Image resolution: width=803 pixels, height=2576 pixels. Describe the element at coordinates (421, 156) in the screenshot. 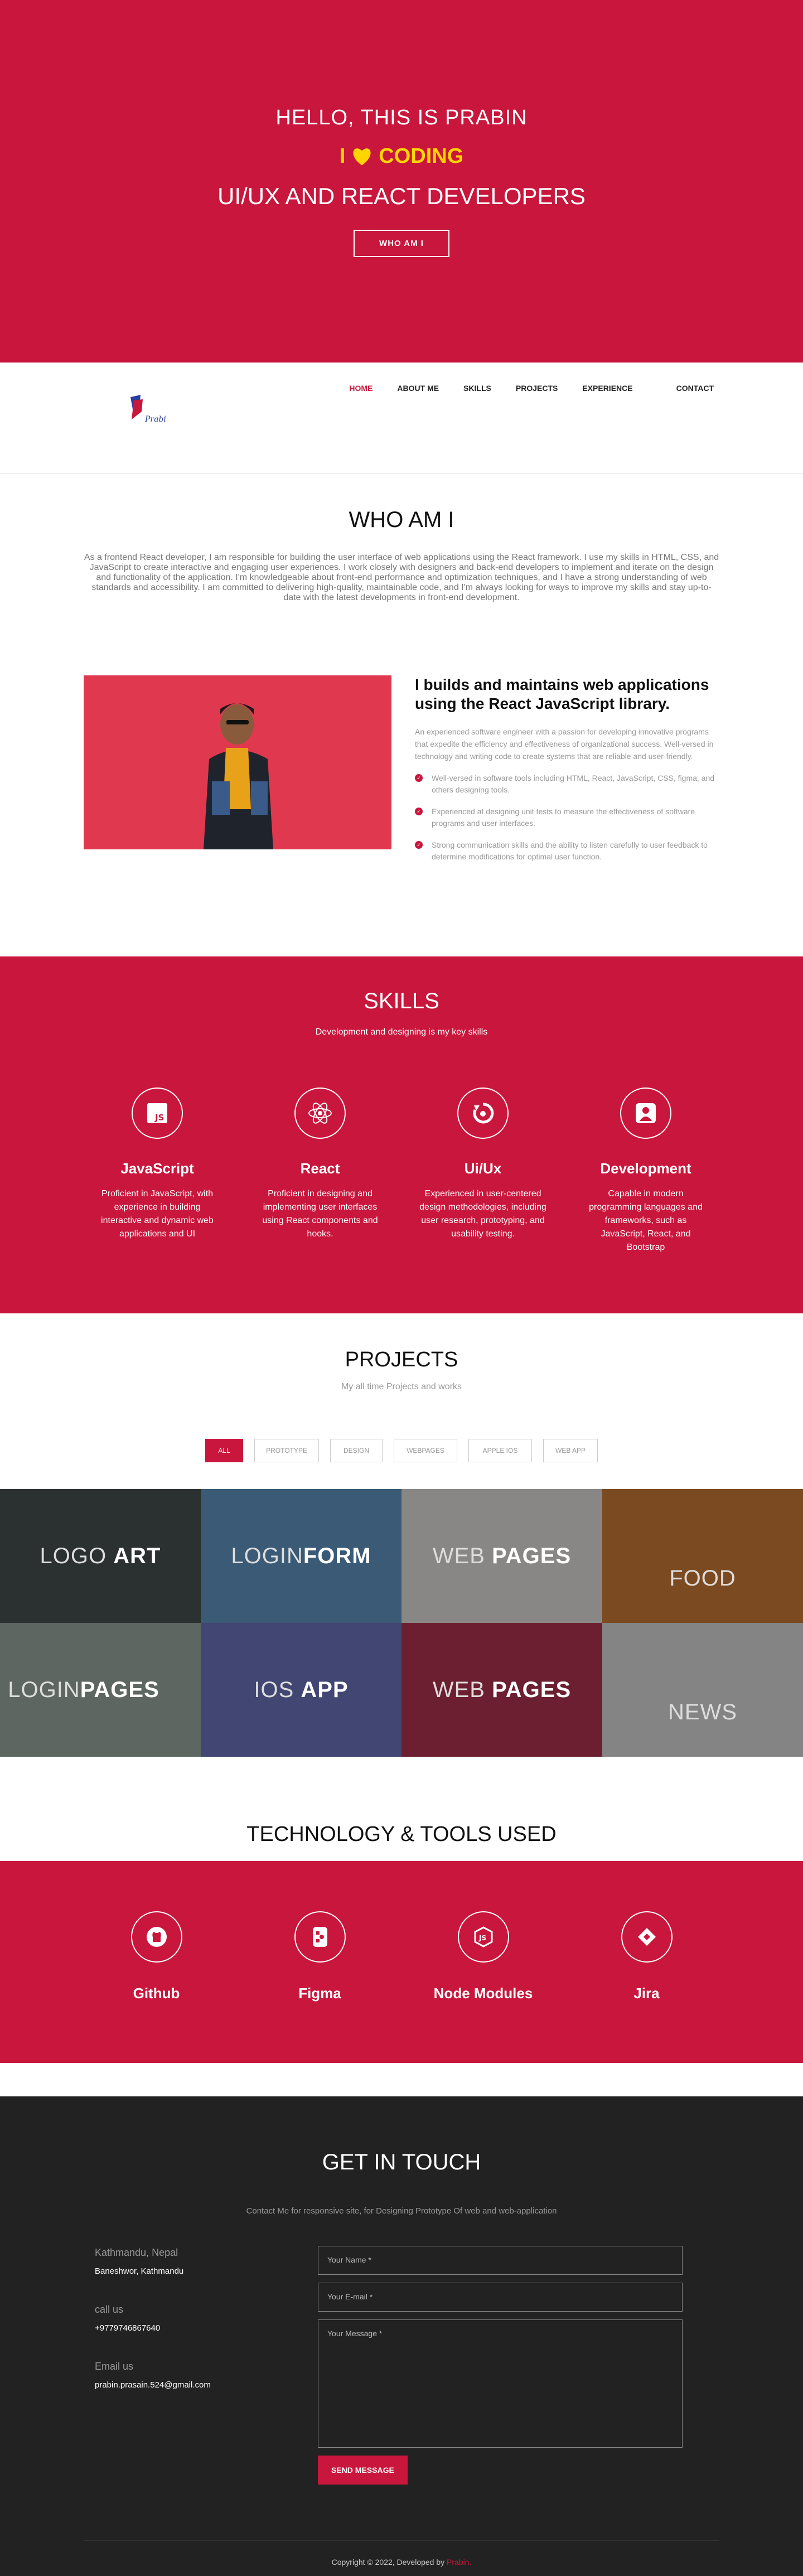

I see `hero-coding: CODING` at that location.